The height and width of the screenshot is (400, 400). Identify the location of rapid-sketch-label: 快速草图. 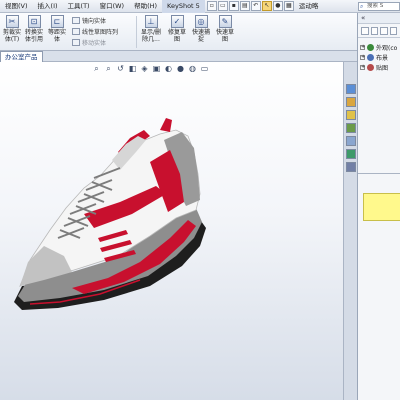
(224, 36).